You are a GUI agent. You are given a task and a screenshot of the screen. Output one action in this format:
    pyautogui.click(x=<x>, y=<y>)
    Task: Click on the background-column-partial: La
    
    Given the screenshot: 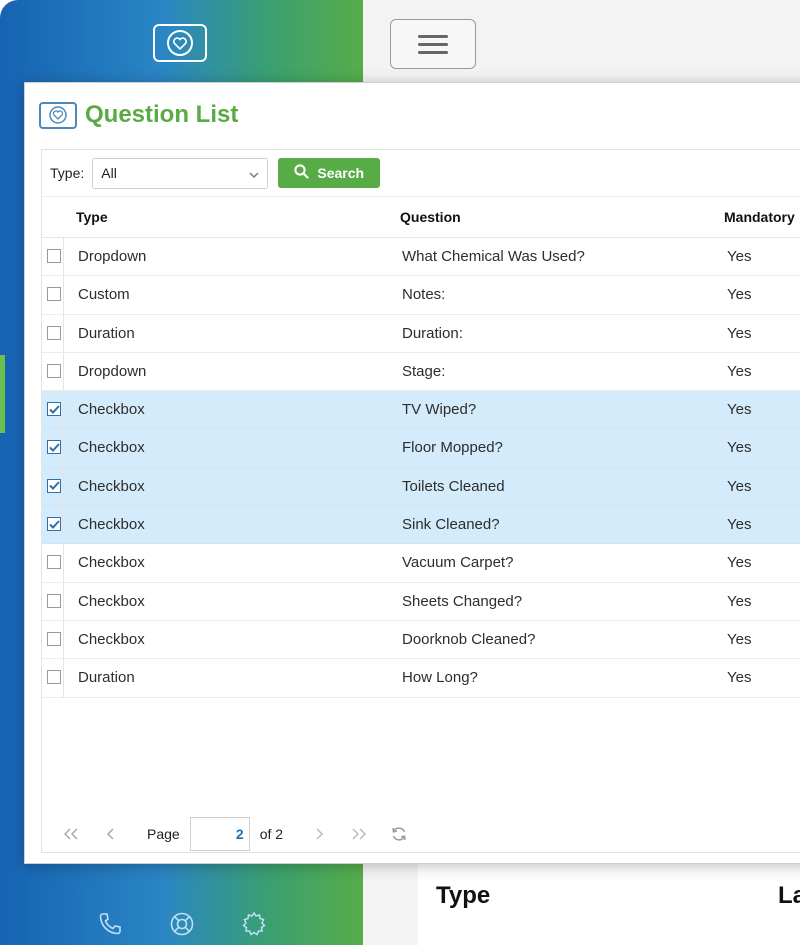 What is the action you would take?
    pyautogui.click(x=789, y=895)
    